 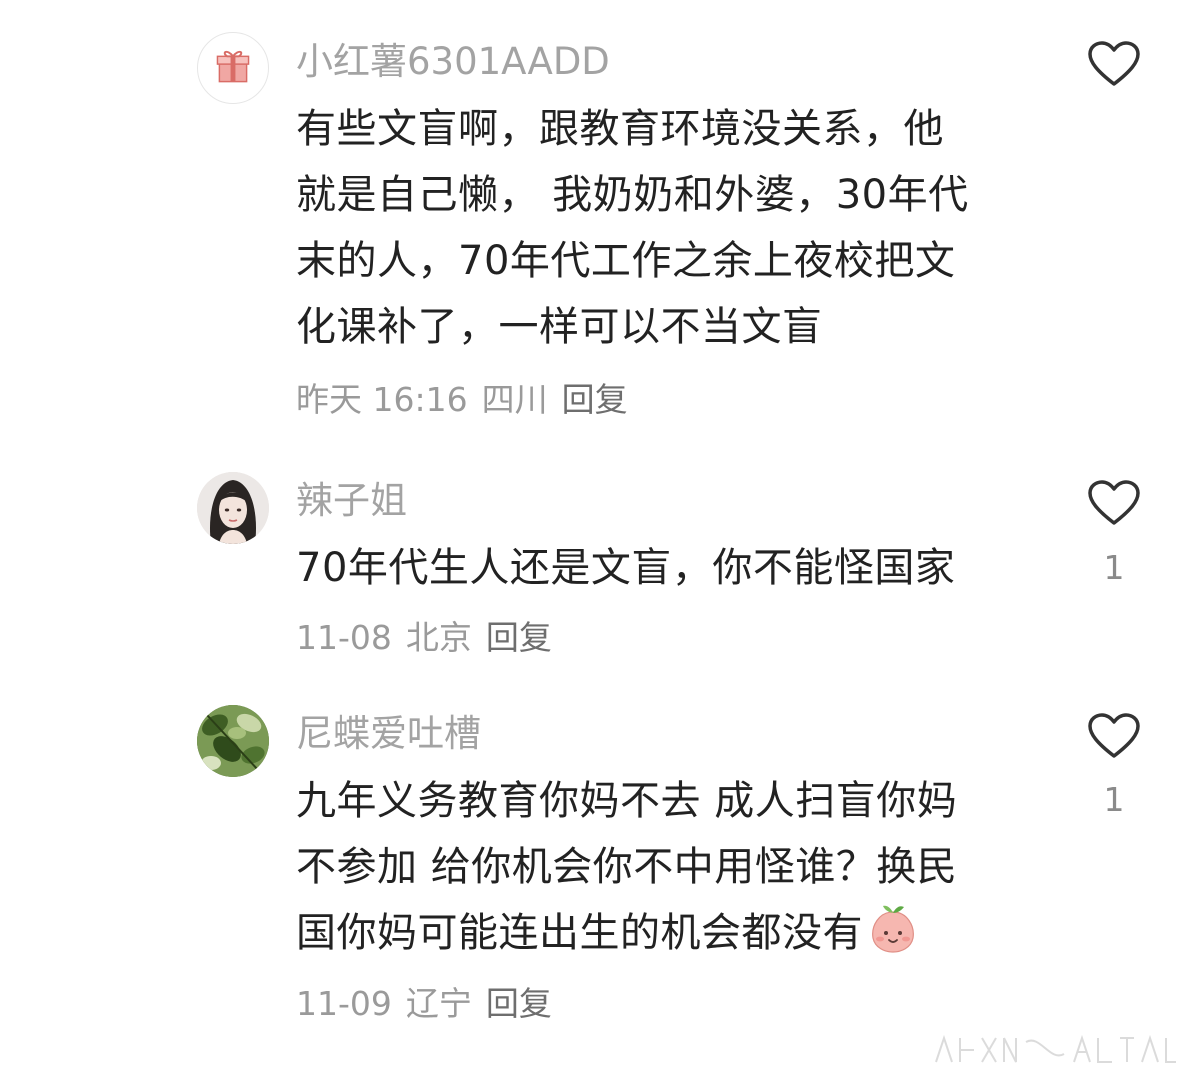 What do you see at coordinates (438, 637) in the screenshot?
I see `comment-location: 北京` at bounding box center [438, 637].